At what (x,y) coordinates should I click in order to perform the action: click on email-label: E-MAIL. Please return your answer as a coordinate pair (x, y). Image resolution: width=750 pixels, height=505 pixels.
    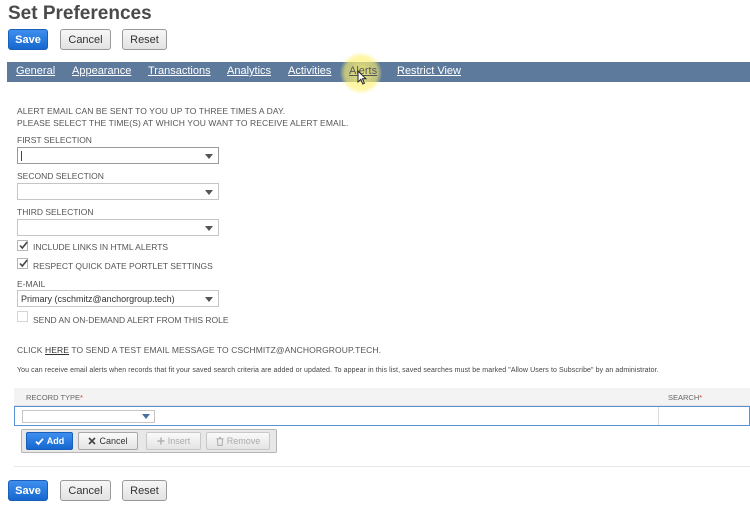
    Looking at the image, I should click on (31, 284).